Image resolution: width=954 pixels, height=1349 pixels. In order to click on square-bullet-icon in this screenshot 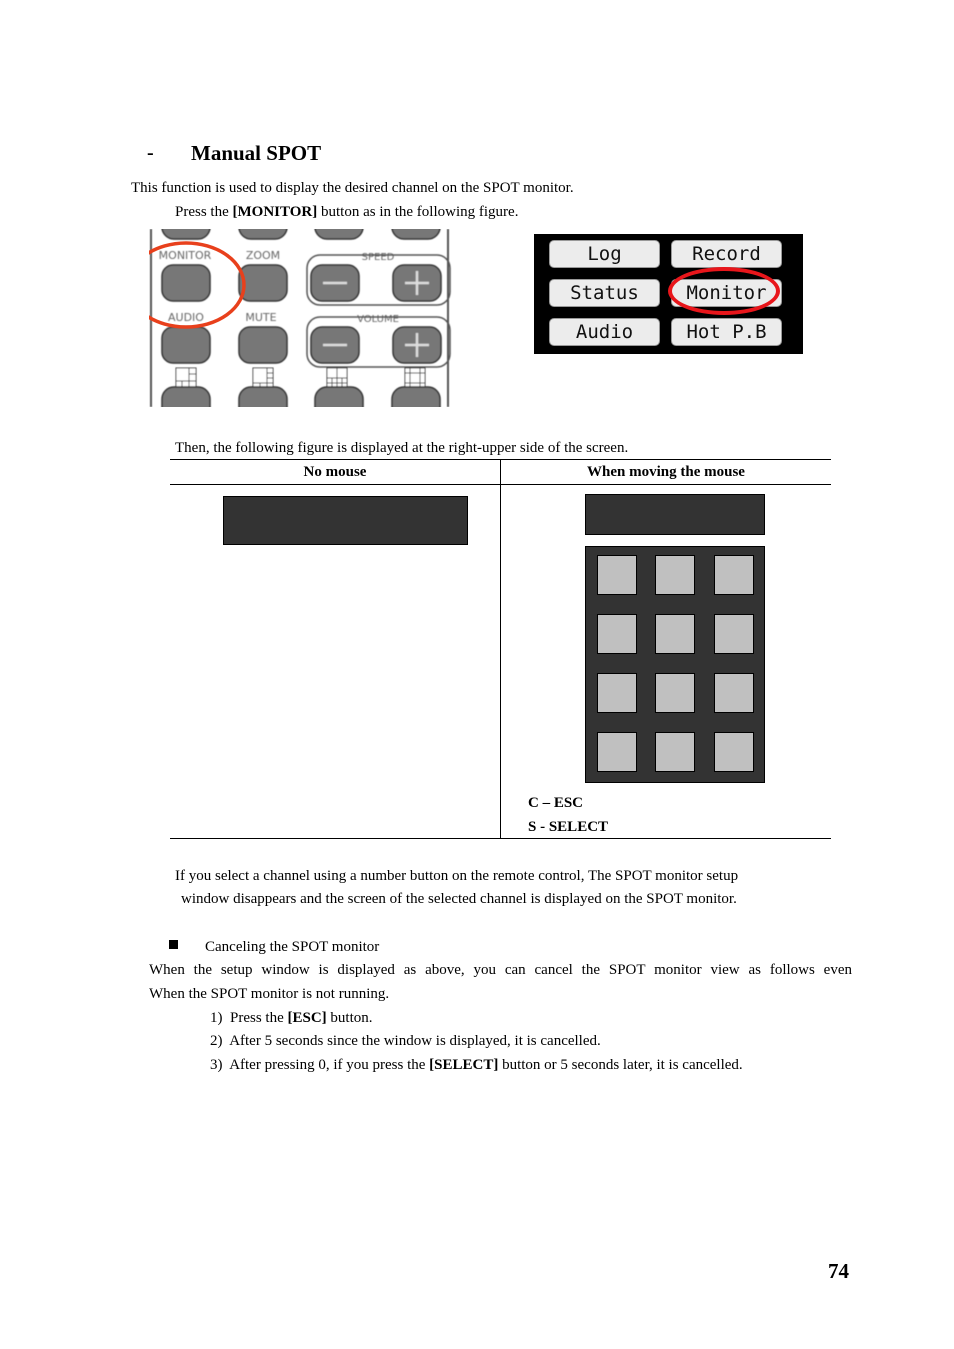, I will do `click(173, 944)`.